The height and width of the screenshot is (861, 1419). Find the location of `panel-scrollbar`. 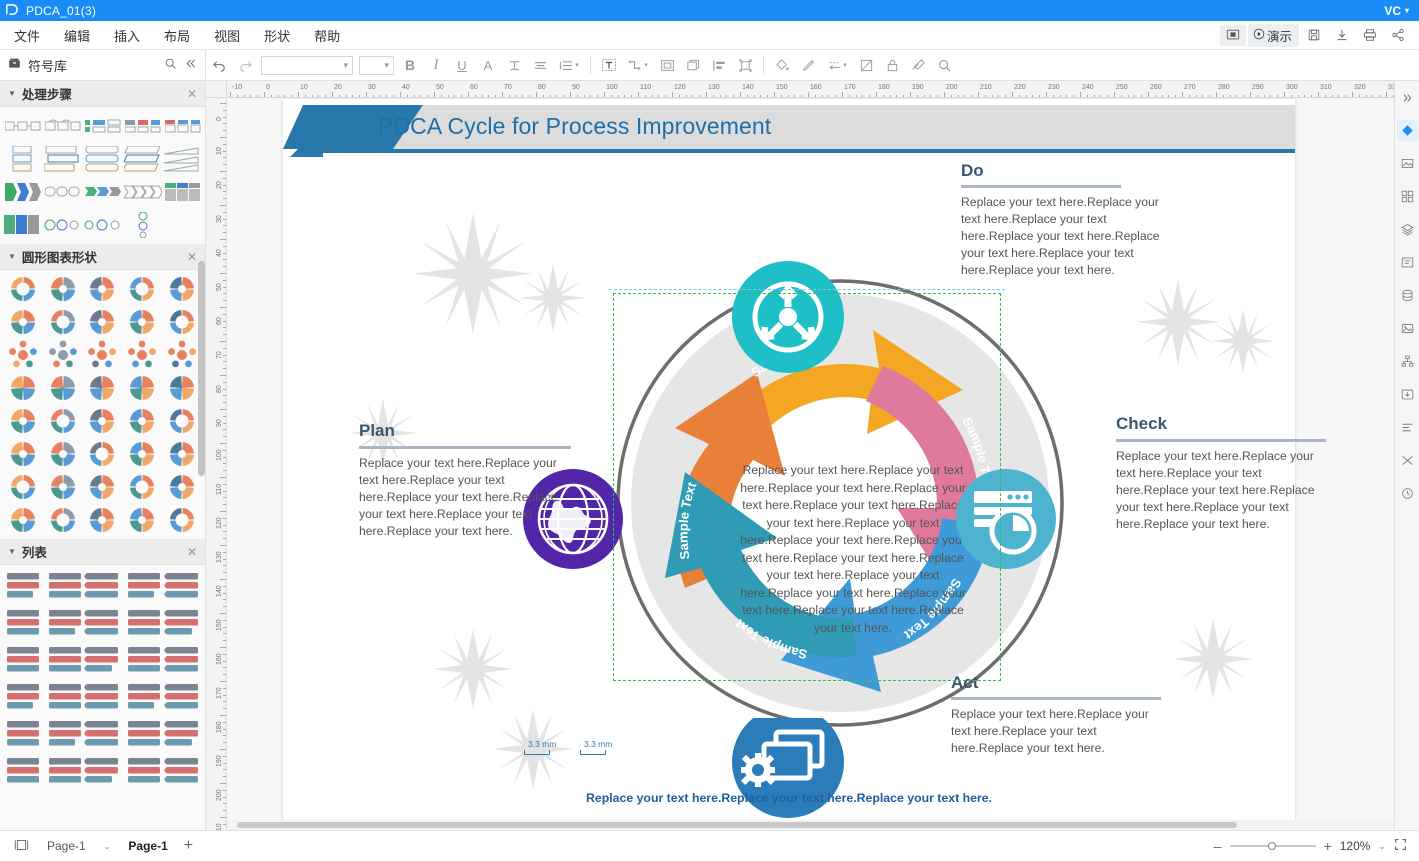

panel-scrollbar is located at coordinates (201, 368).